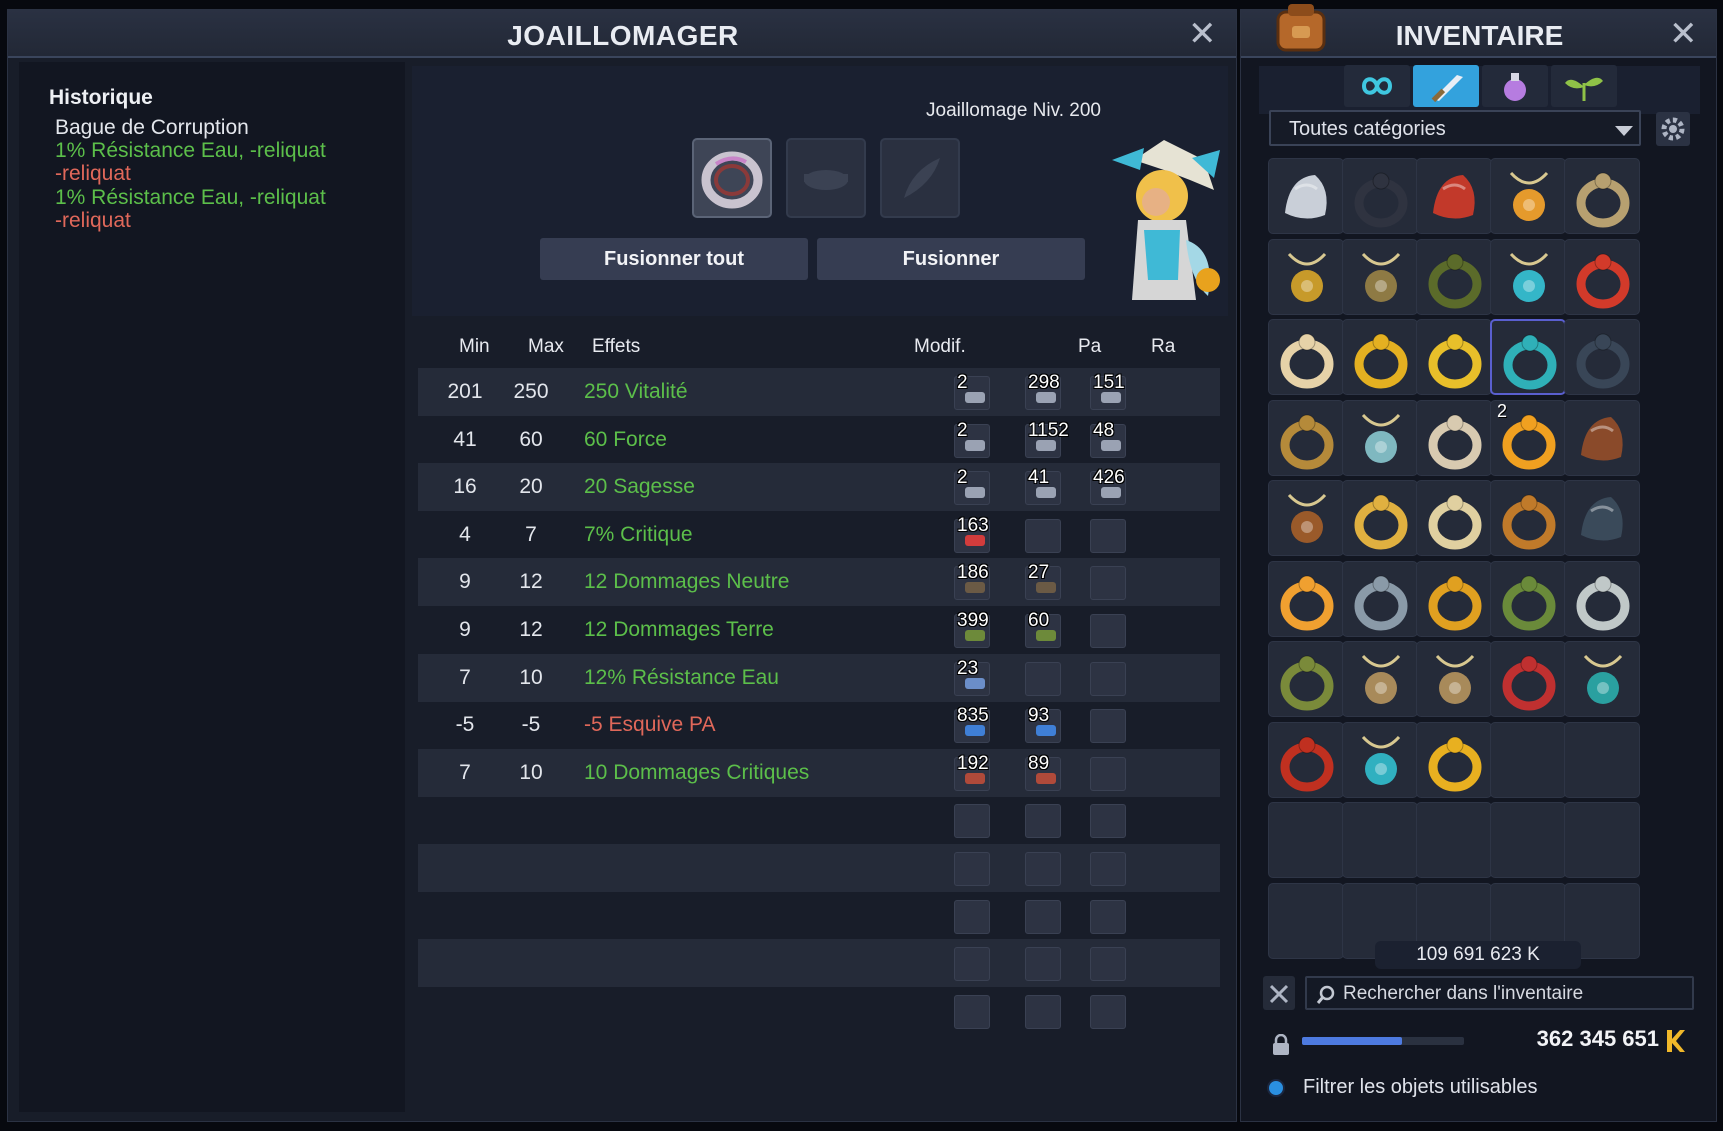  What do you see at coordinates (1276, 1088) in the screenshot?
I see `filter-usable-toggle` at bounding box center [1276, 1088].